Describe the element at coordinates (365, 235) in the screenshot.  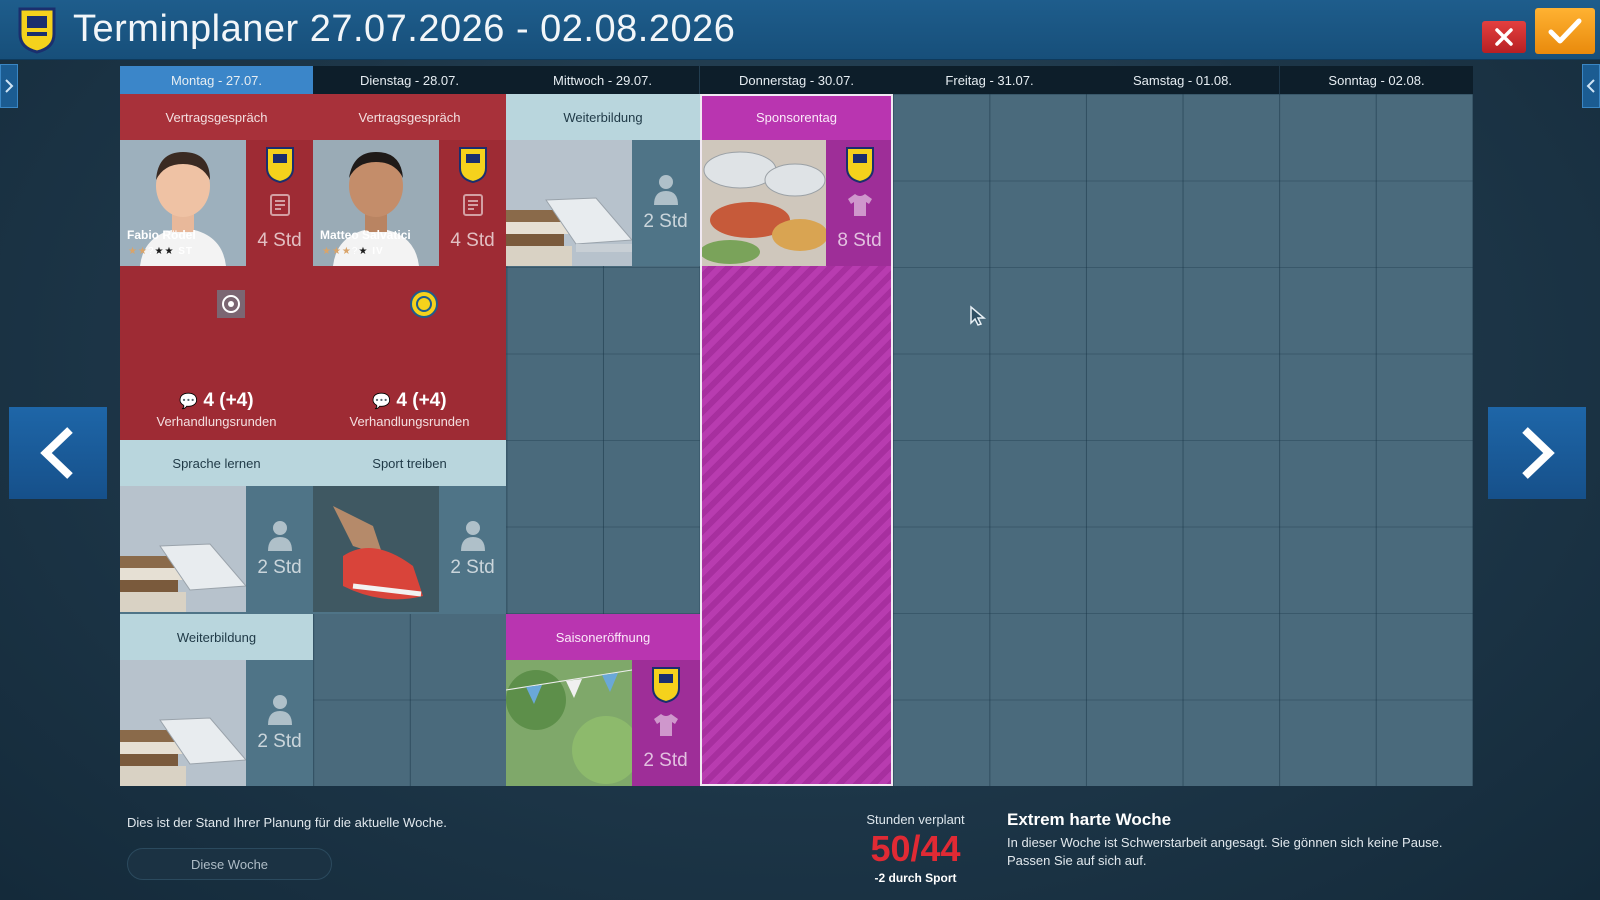
I see `player-name: Matteo Salvatici` at that location.